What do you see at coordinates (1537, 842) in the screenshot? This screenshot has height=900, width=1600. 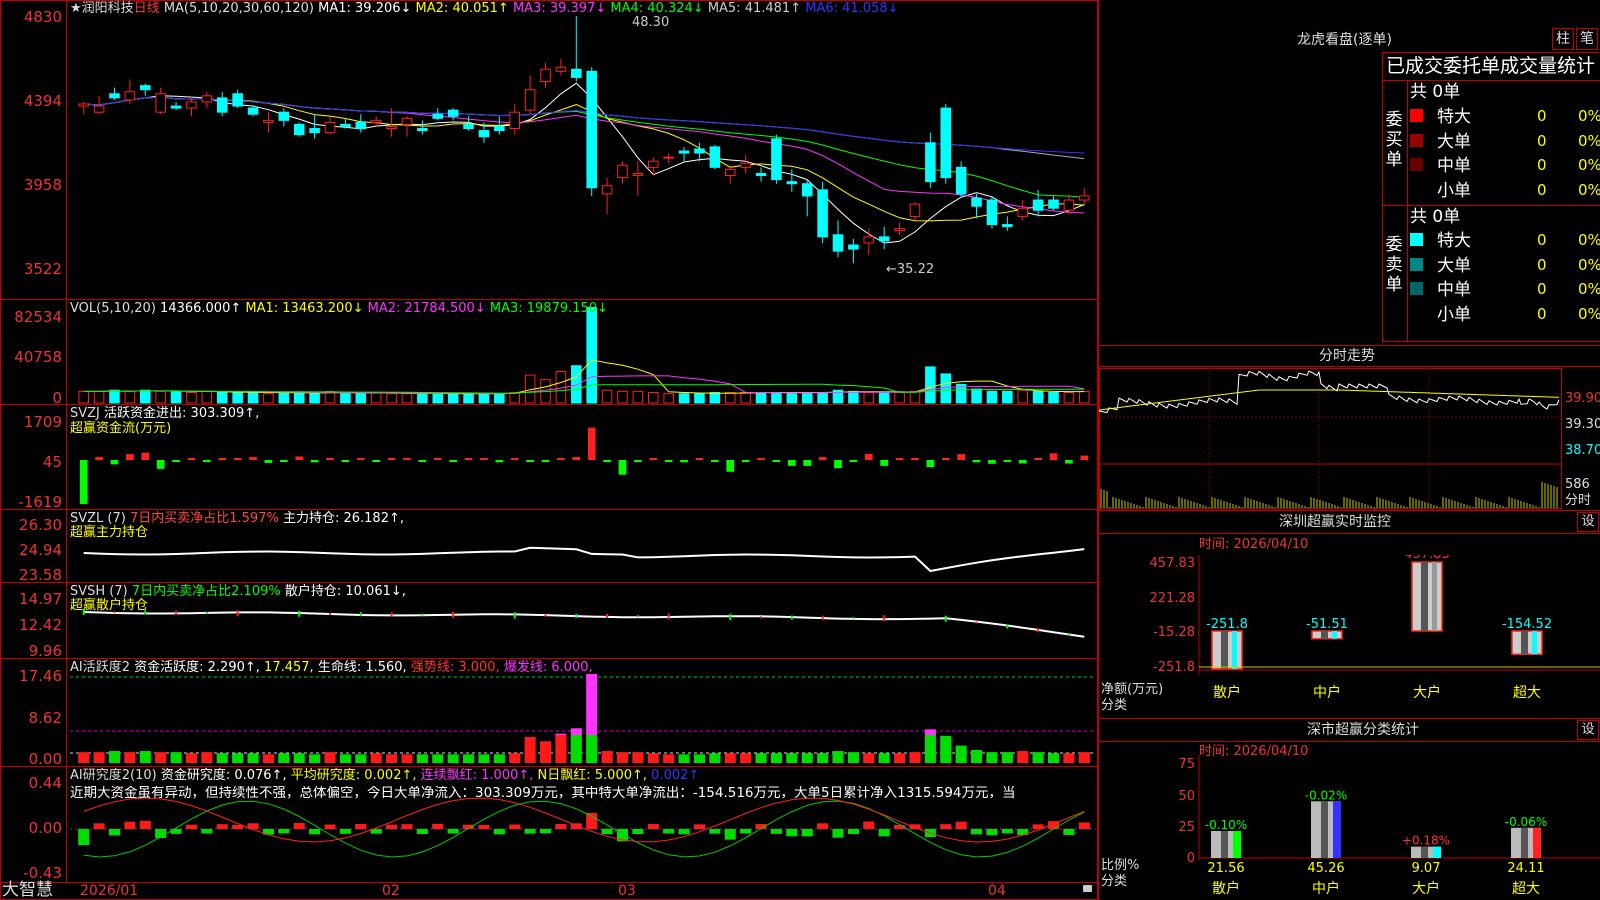 I see `classify-bar-edge` at bounding box center [1537, 842].